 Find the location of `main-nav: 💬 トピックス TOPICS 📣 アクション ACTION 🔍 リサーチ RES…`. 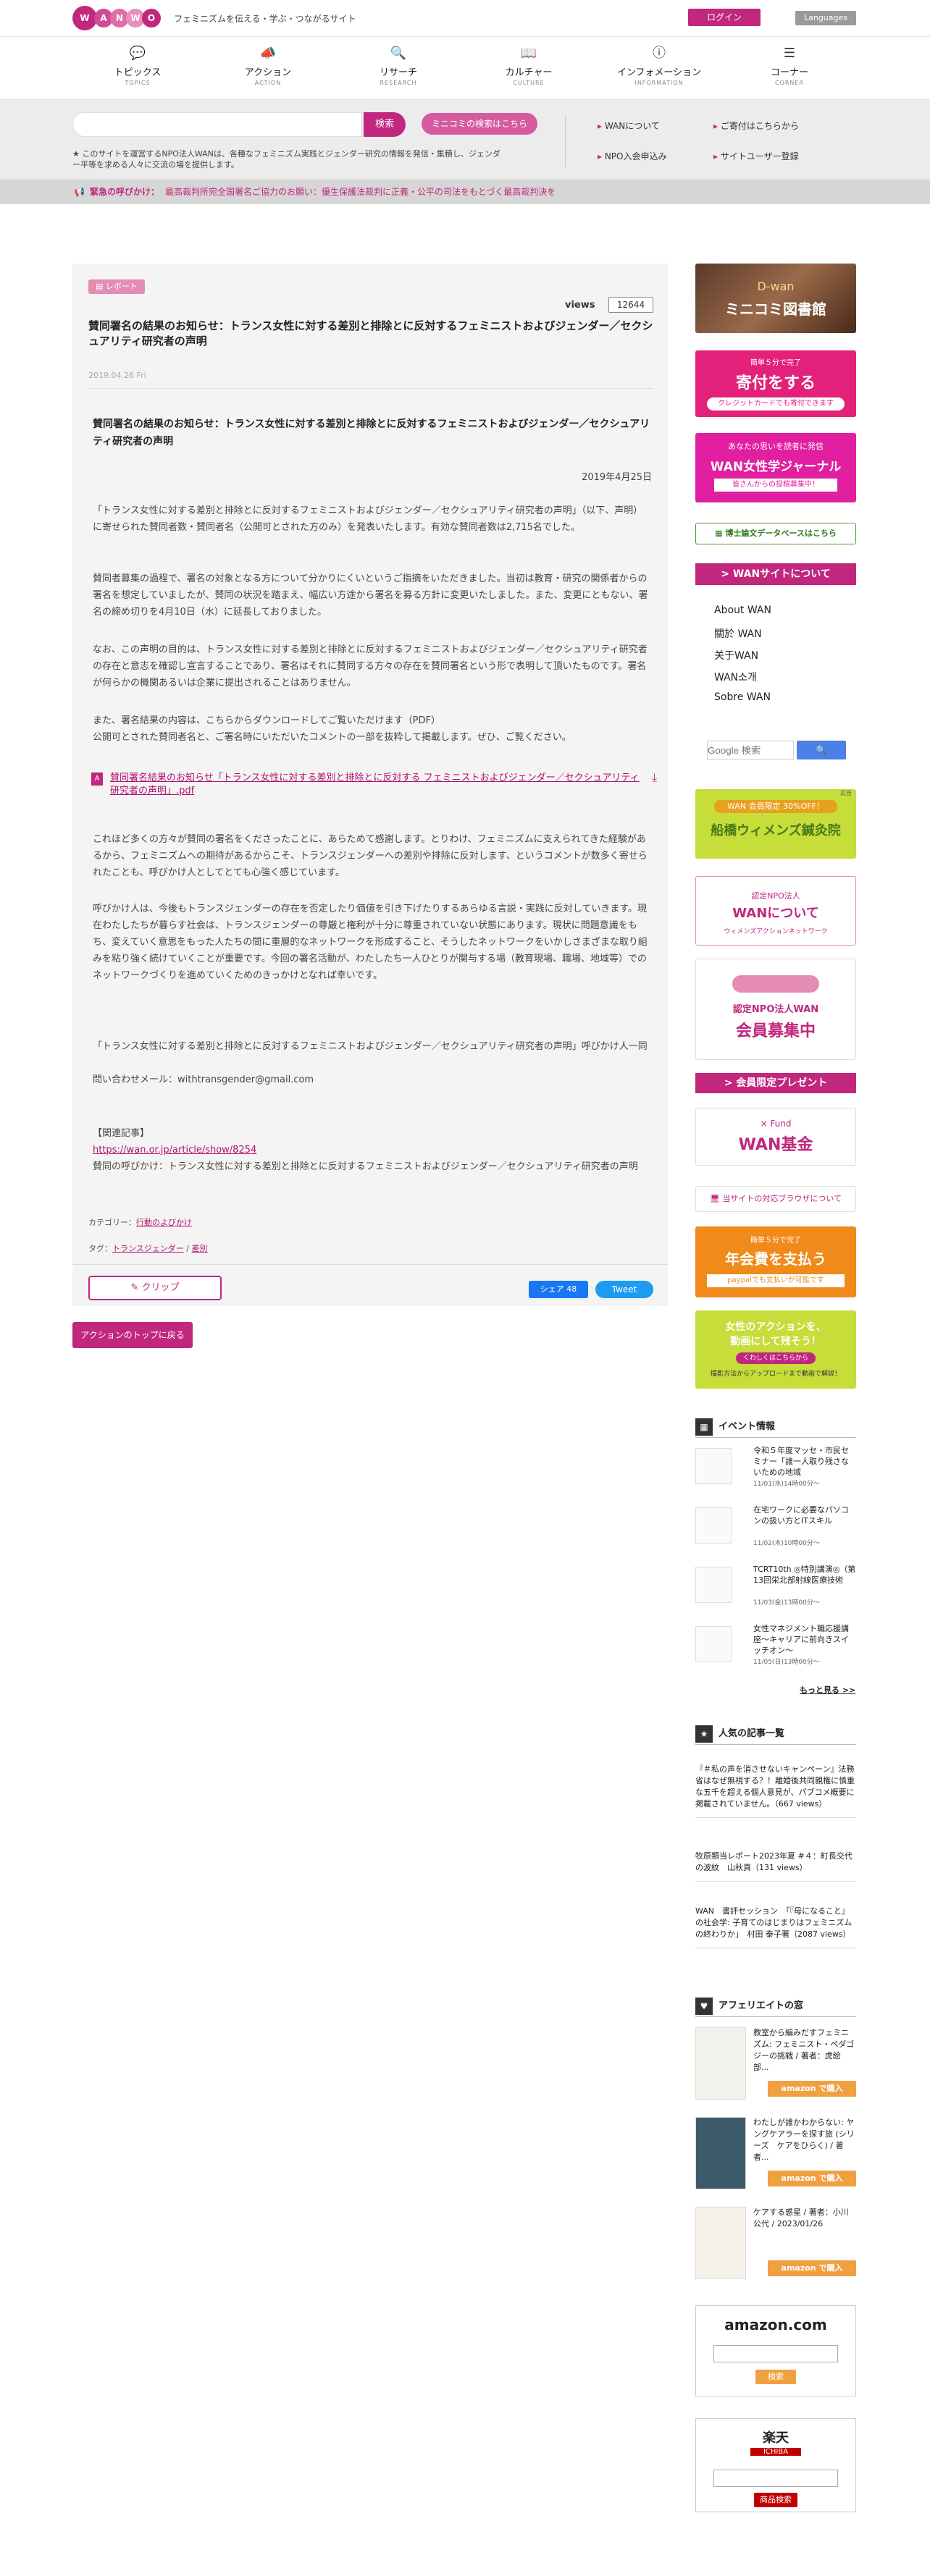

main-nav: 💬 トピックス TOPICS 📣 アクション ACTION 🔍 リサーチ RES… is located at coordinates (465, 68).